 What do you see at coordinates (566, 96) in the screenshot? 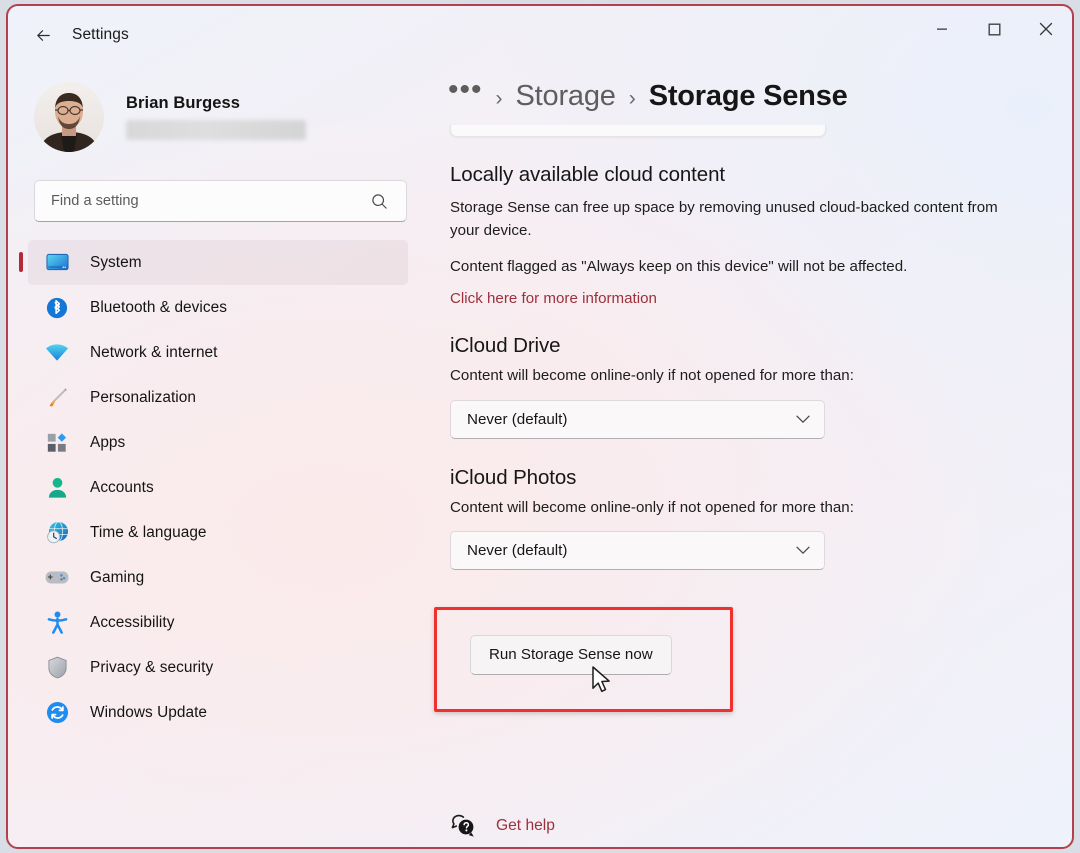
I see `breadcrumb-storage: Storage` at bounding box center [566, 96].